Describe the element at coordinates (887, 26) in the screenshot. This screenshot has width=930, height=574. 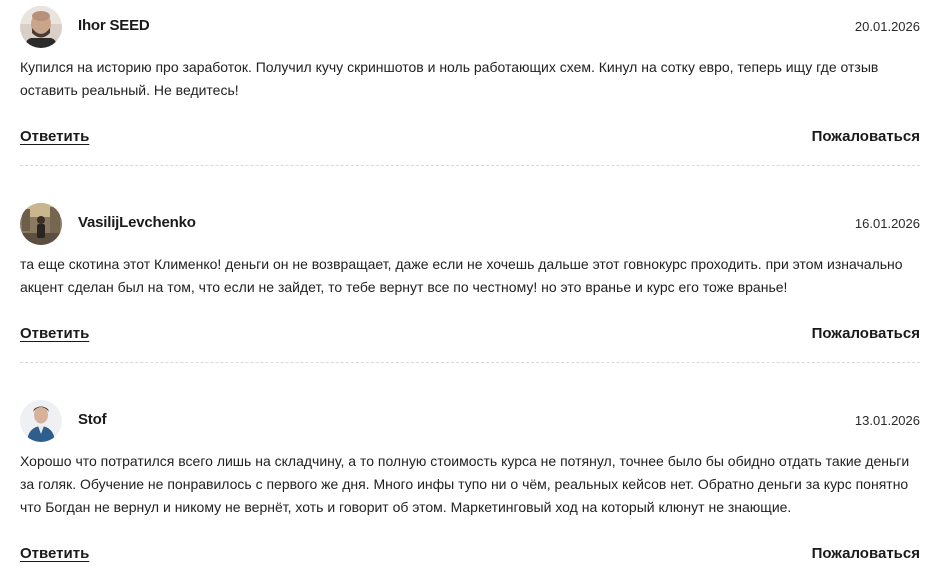
I see `comment-date: 20.01.2026` at that location.